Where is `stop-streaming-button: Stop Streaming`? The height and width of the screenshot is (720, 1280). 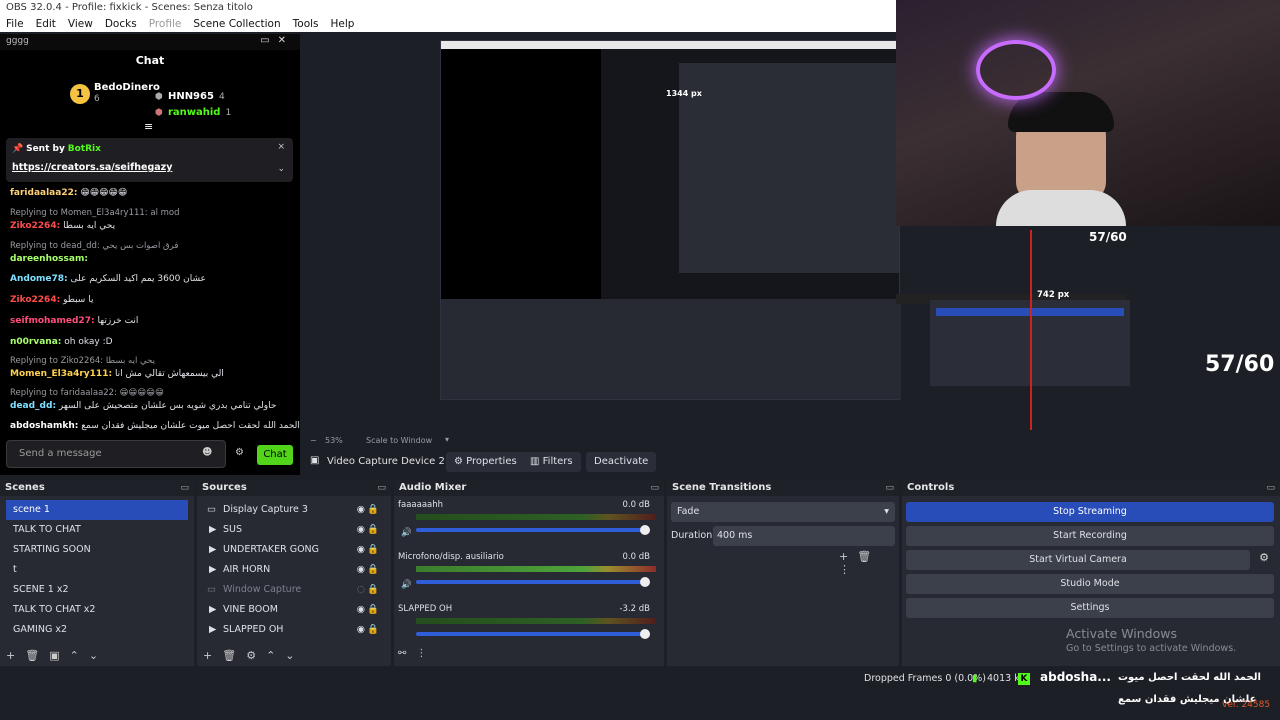 stop-streaming-button: Stop Streaming is located at coordinates (1090, 512).